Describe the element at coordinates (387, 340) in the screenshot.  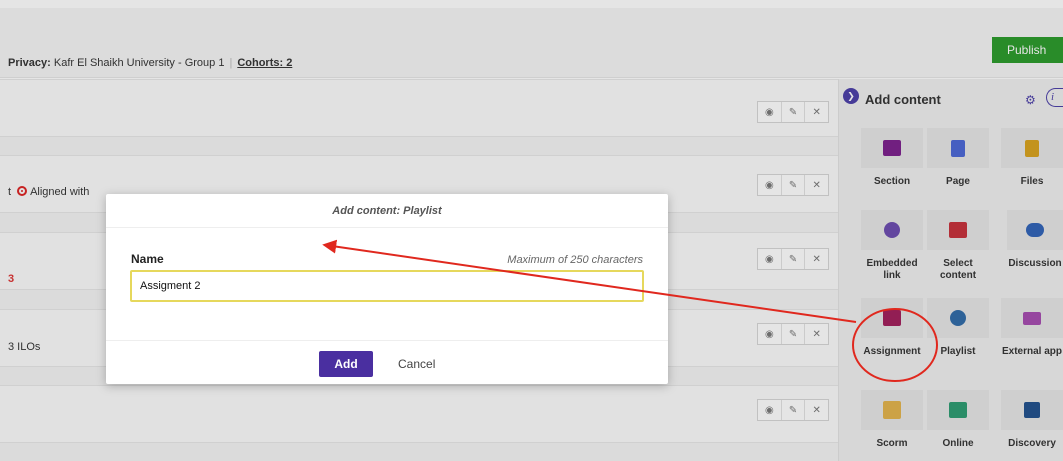
I see `divider` at that location.